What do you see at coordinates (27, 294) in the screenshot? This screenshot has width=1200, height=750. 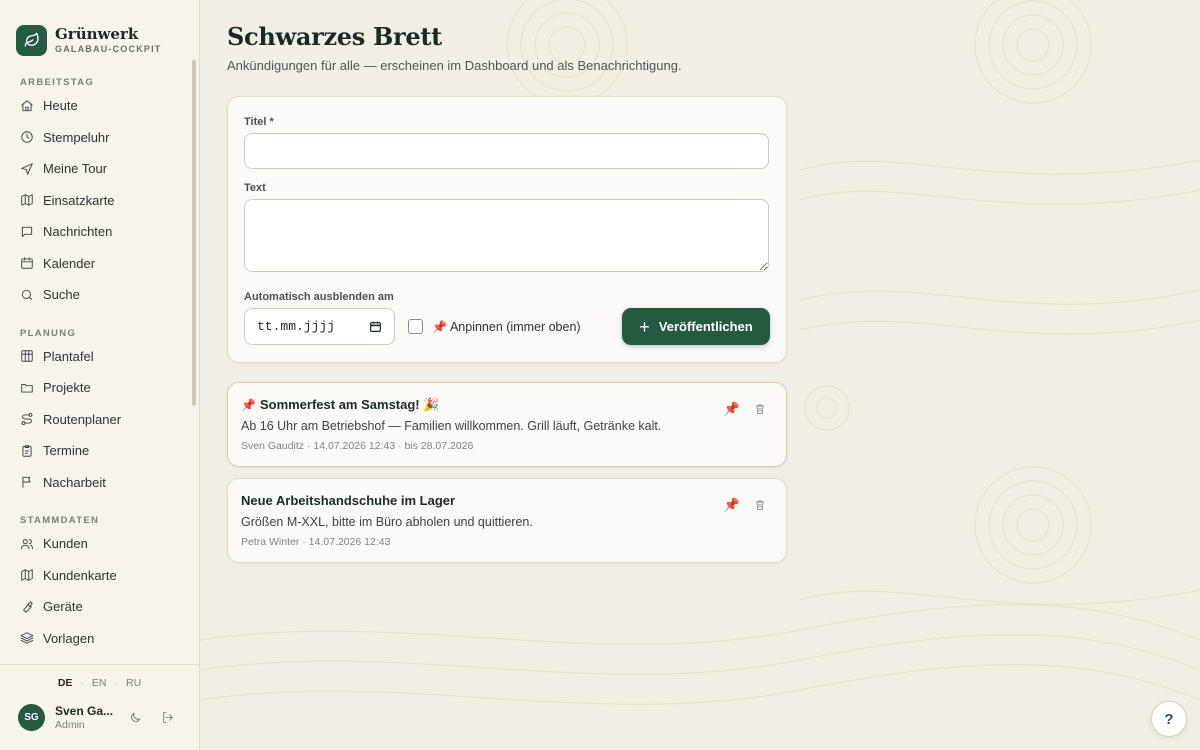 I see `search-icon` at bounding box center [27, 294].